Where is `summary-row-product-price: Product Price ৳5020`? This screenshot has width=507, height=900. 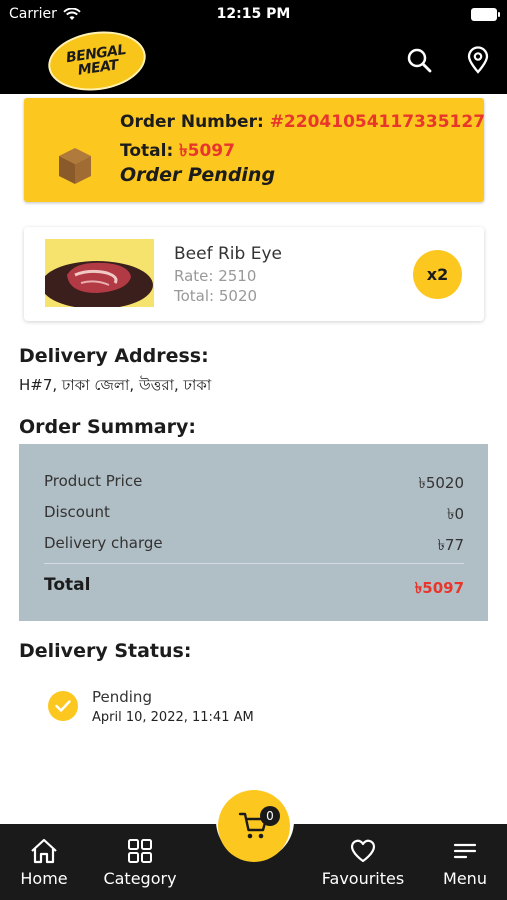 summary-row-product-price: Product Price ৳5020 is located at coordinates (254, 482).